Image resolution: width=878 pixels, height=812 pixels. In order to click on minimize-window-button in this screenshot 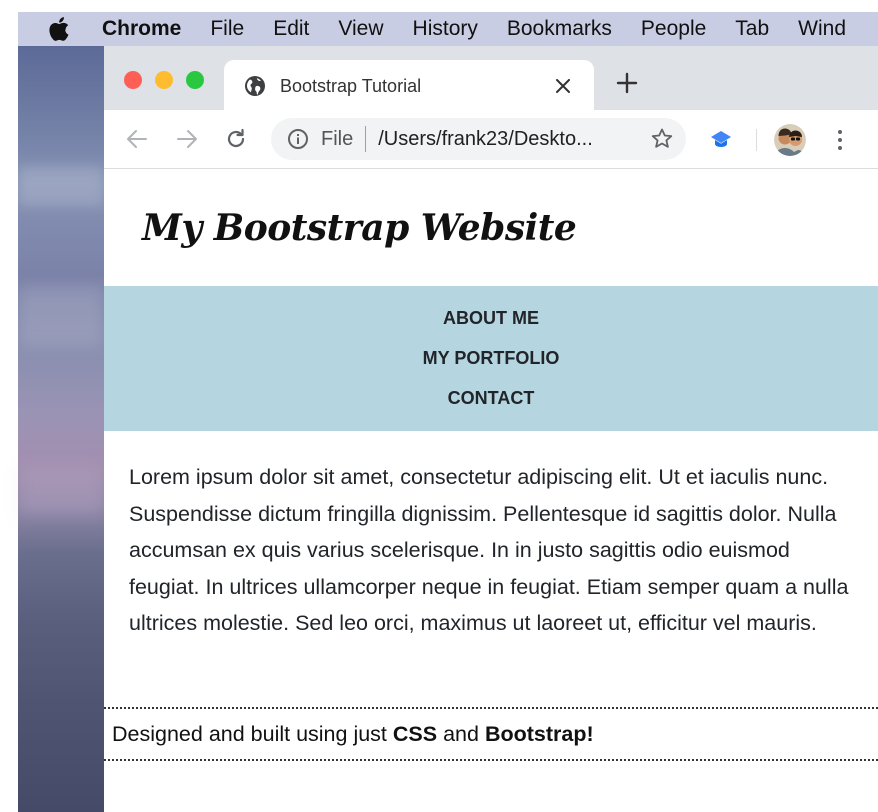, I will do `click(164, 80)`.